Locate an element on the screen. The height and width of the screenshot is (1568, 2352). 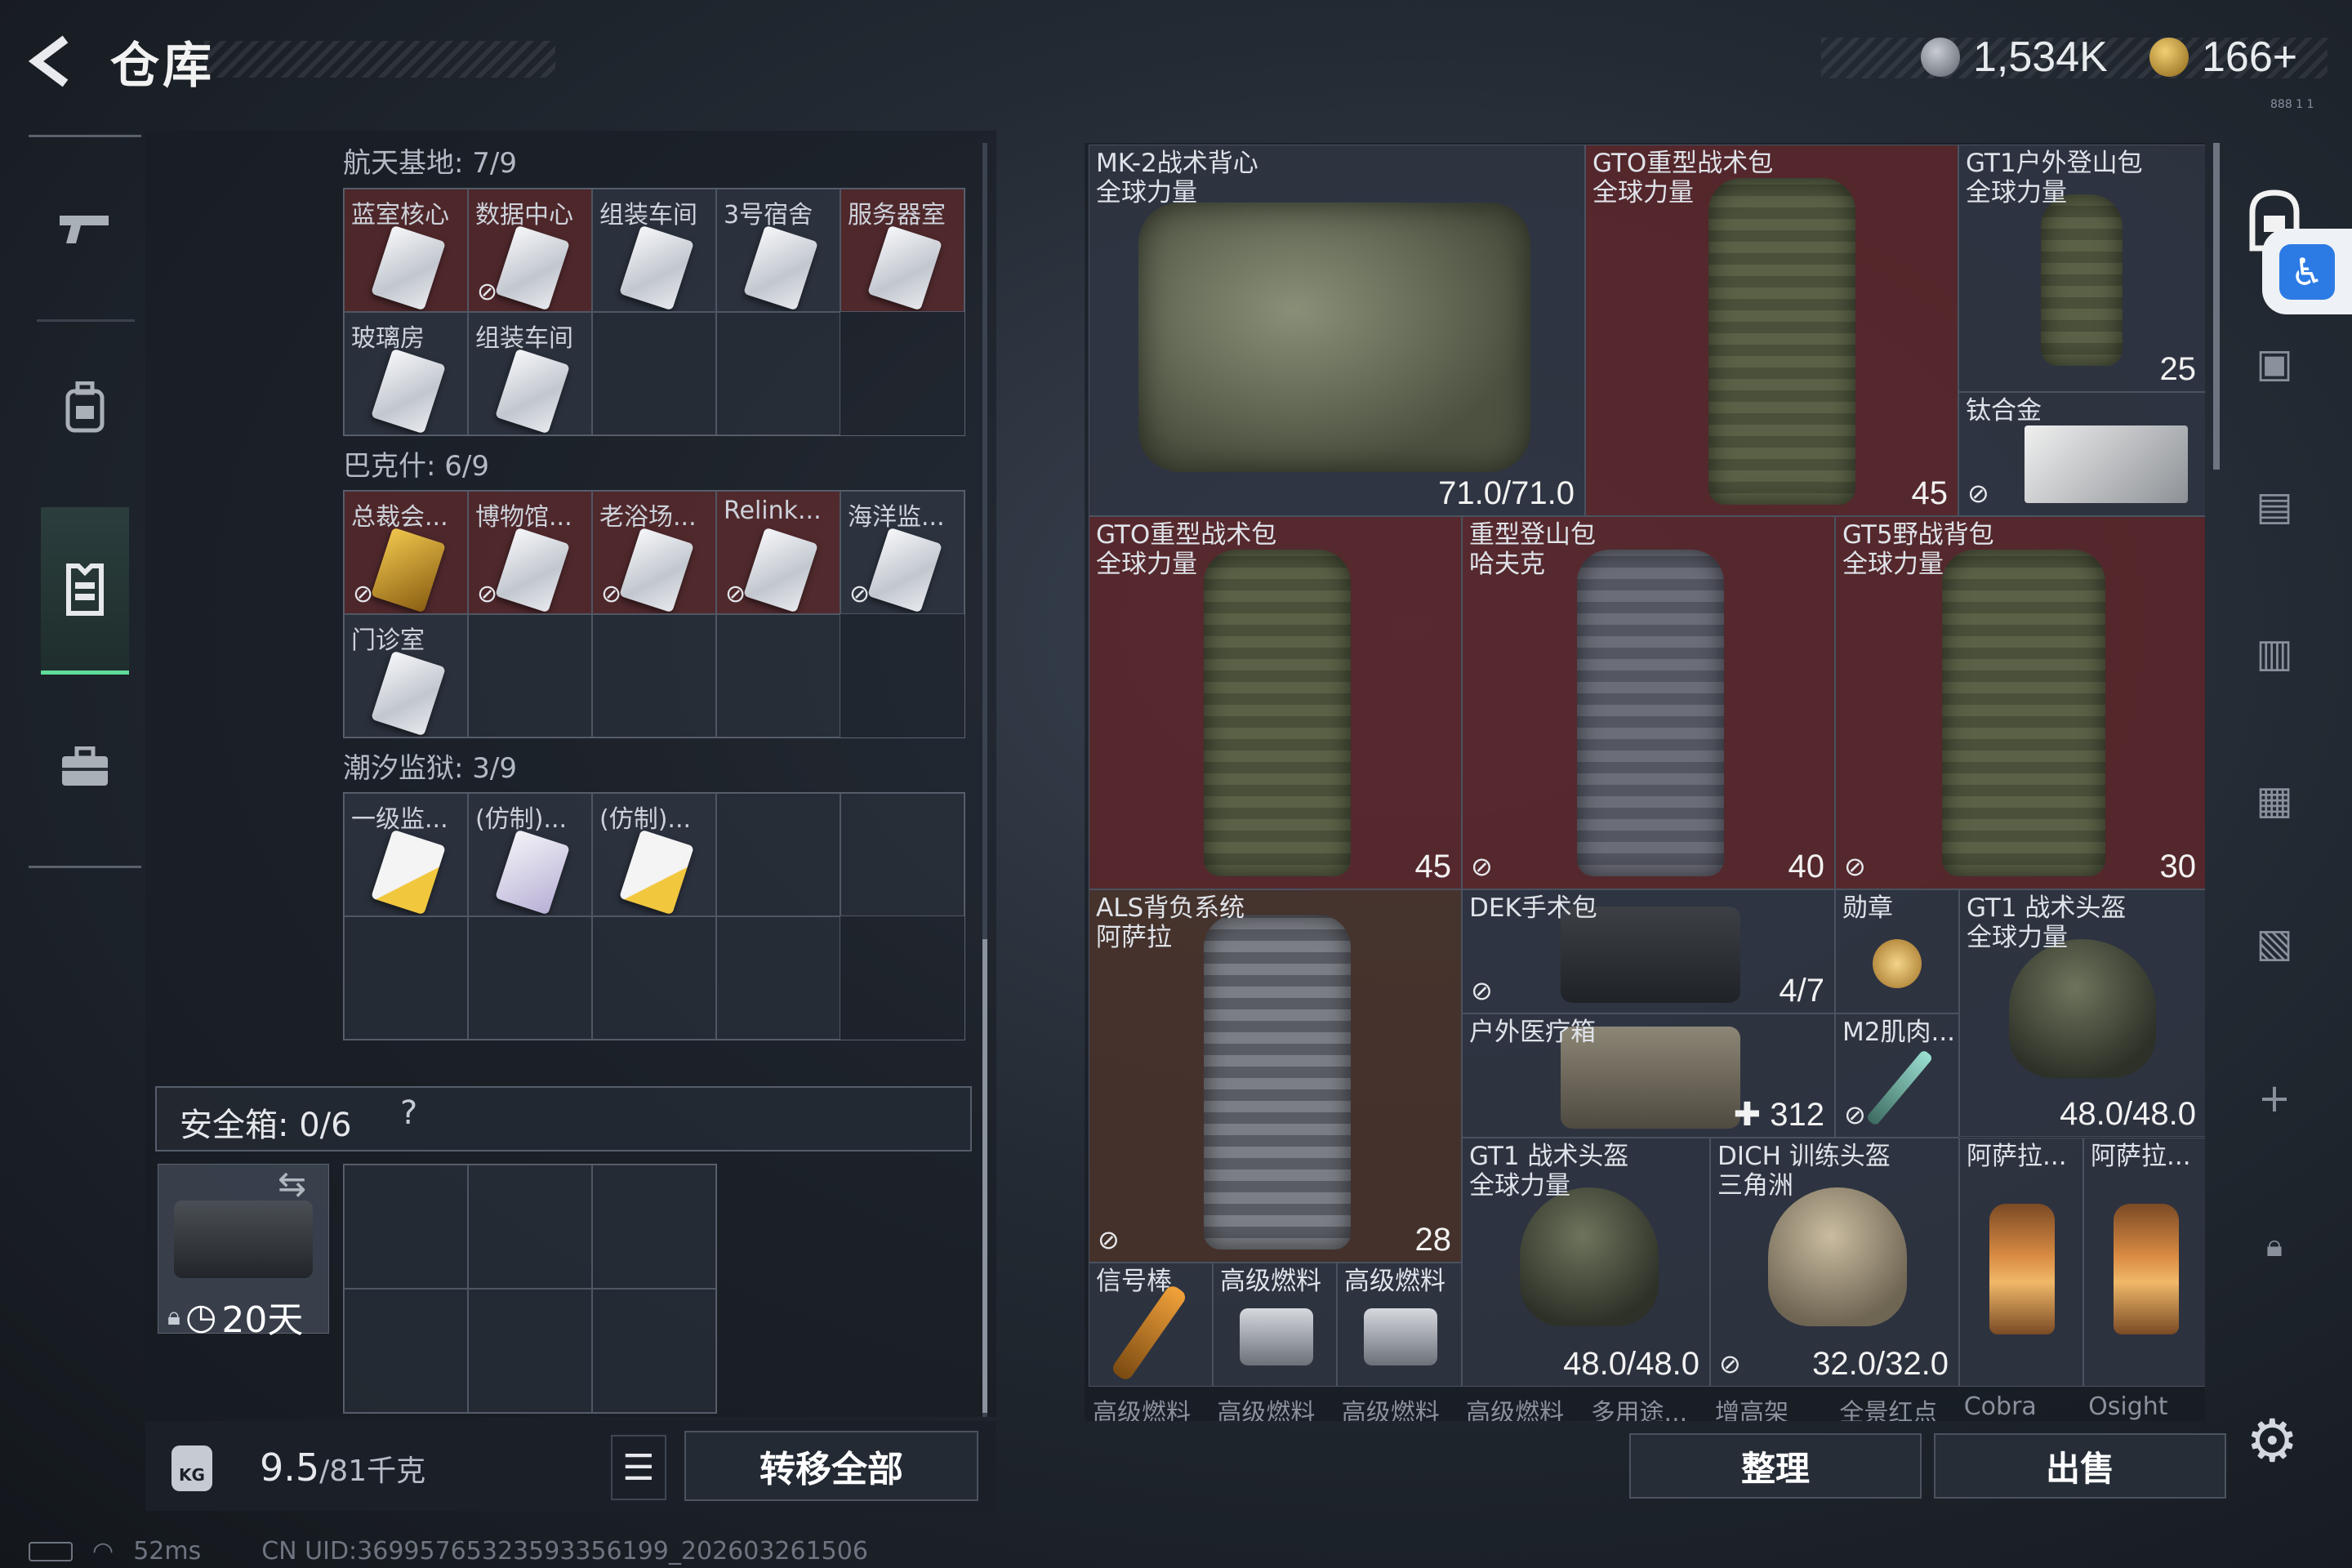
stash-item: 钛合金 ⊘ is located at coordinates (2081, 454).